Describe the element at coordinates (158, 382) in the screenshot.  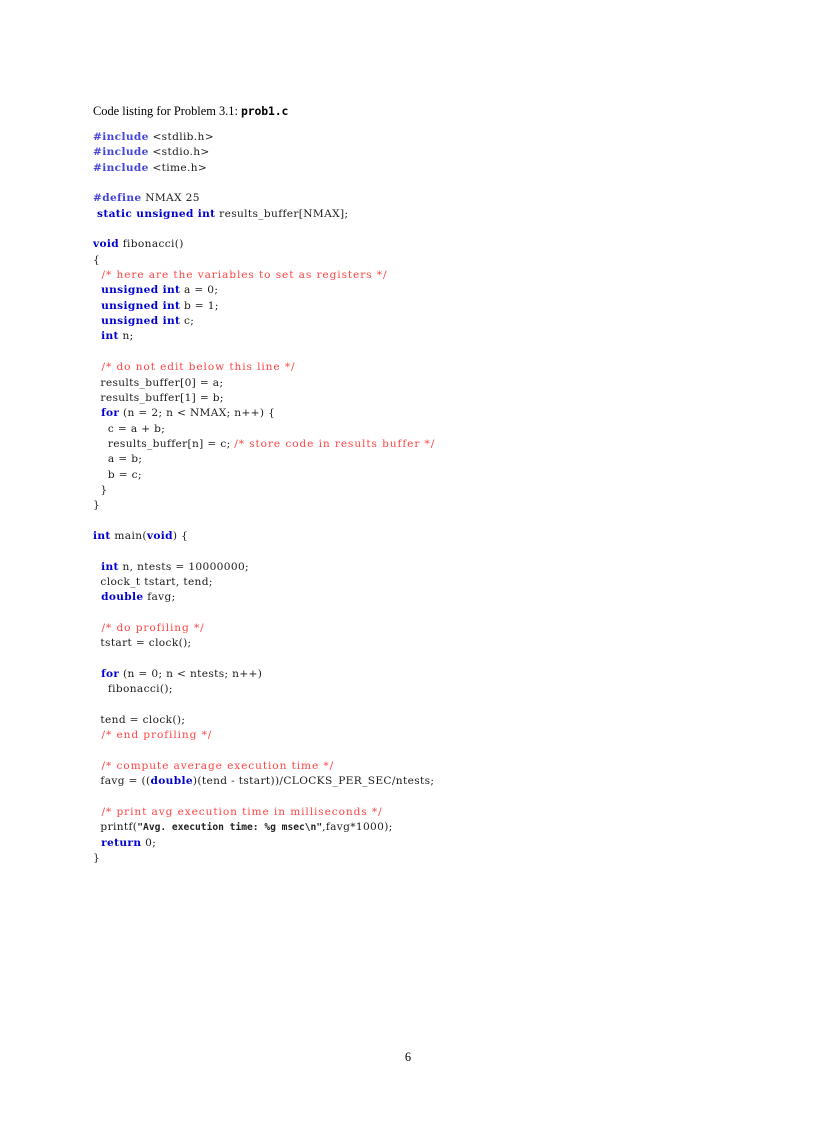
I see `code-token-id: results_buffer[0] = a;` at that location.